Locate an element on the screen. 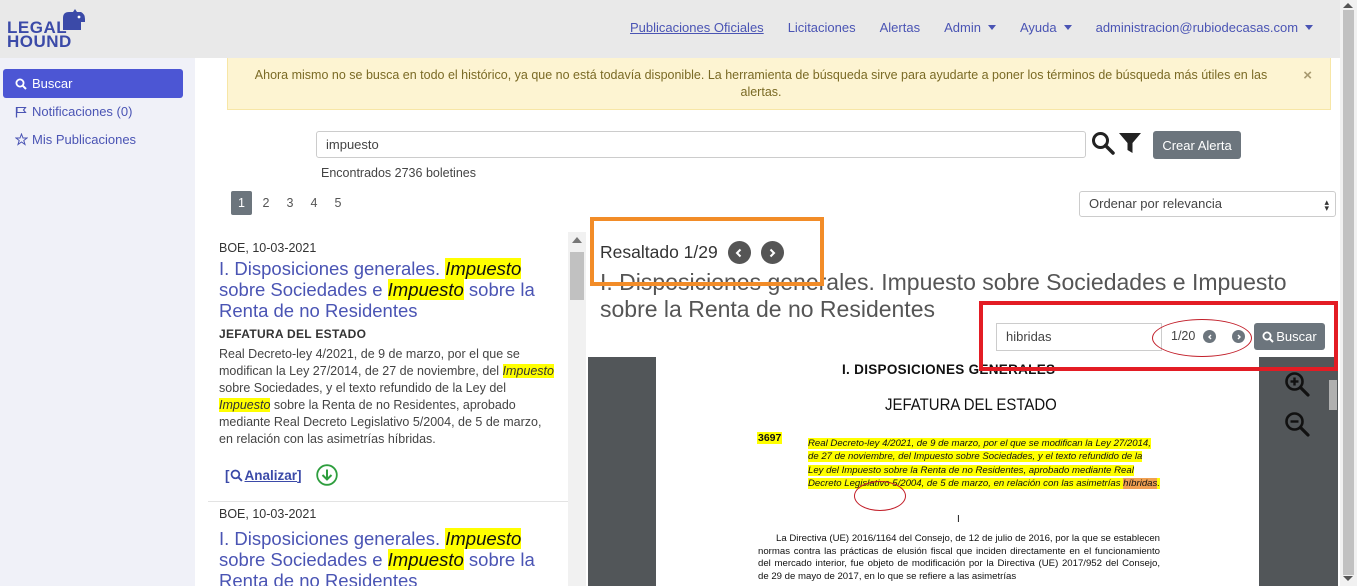 Image resolution: width=1357 pixels, height=586 pixels. window-scrollbar is located at coordinates (1348, 293).